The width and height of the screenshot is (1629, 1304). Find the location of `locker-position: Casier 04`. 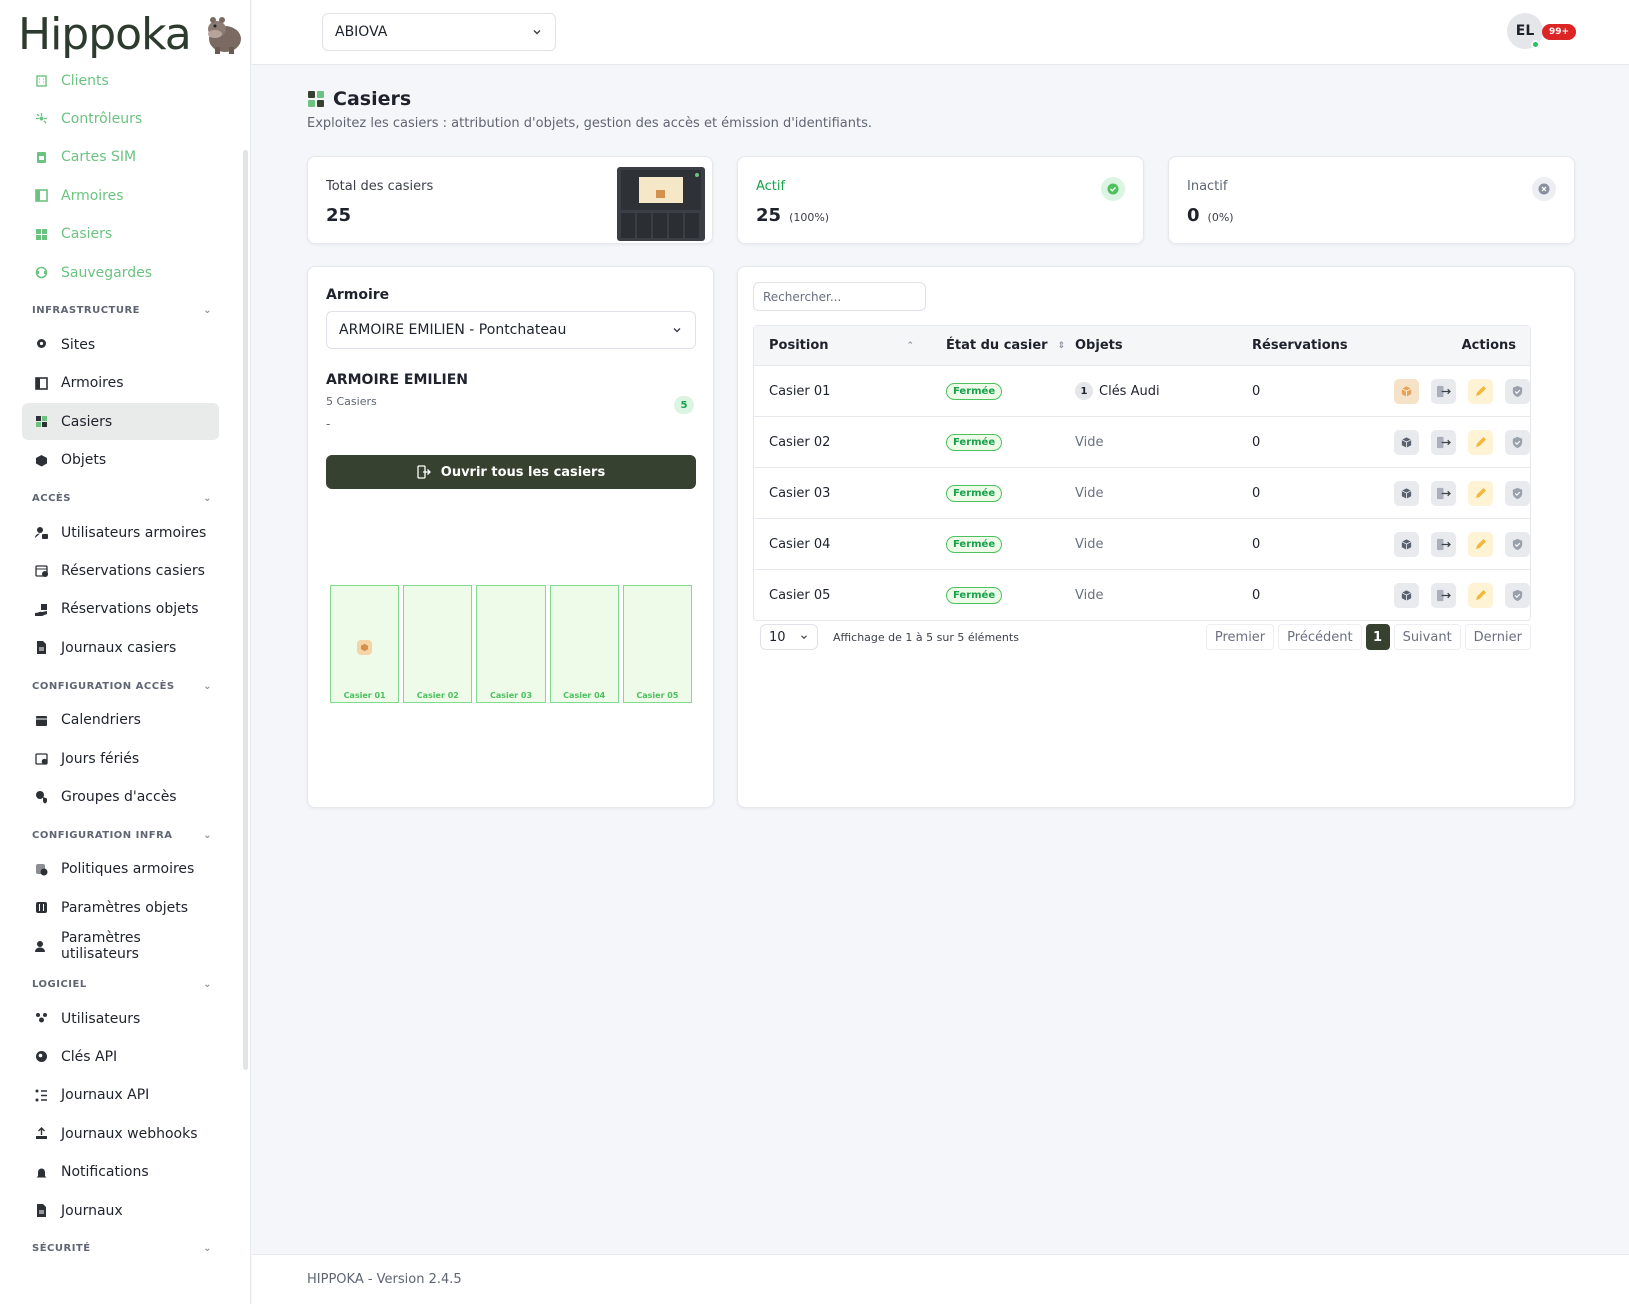

locker-position: Casier 04 is located at coordinates (800, 544).